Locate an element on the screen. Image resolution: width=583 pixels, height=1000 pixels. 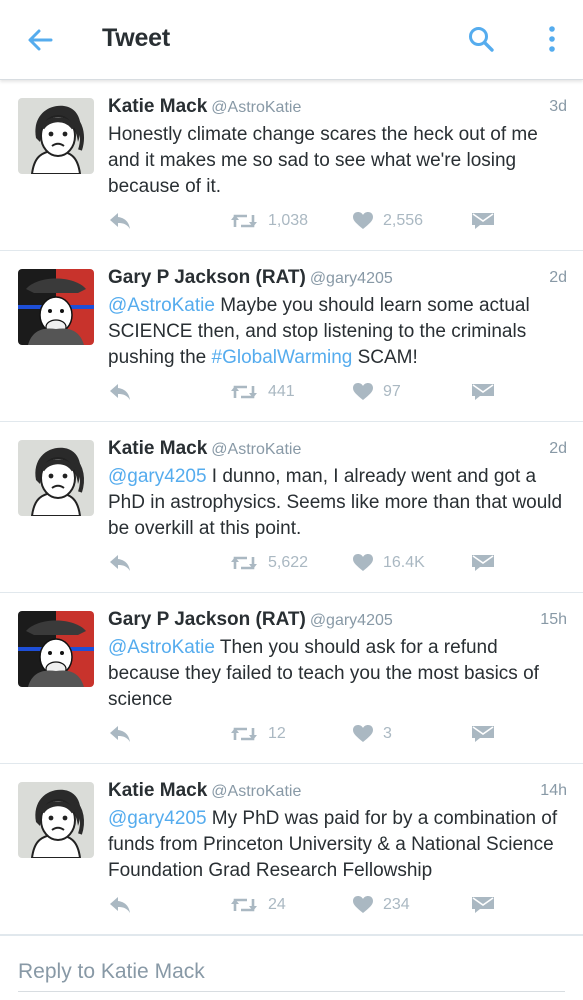
like-count: 3 is located at coordinates (387, 733).